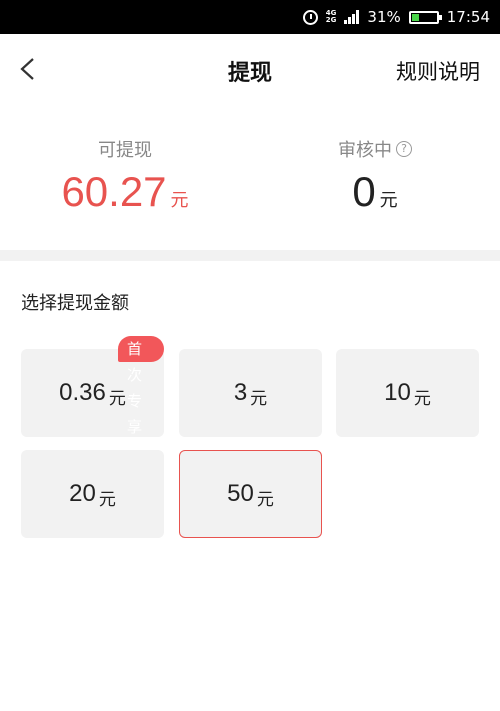 The height and width of the screenshot is (711, 500). Describe the element at coordinates (250, 69) in the screenshot. I see `nav-bar: 提现 规则说明` at that location.